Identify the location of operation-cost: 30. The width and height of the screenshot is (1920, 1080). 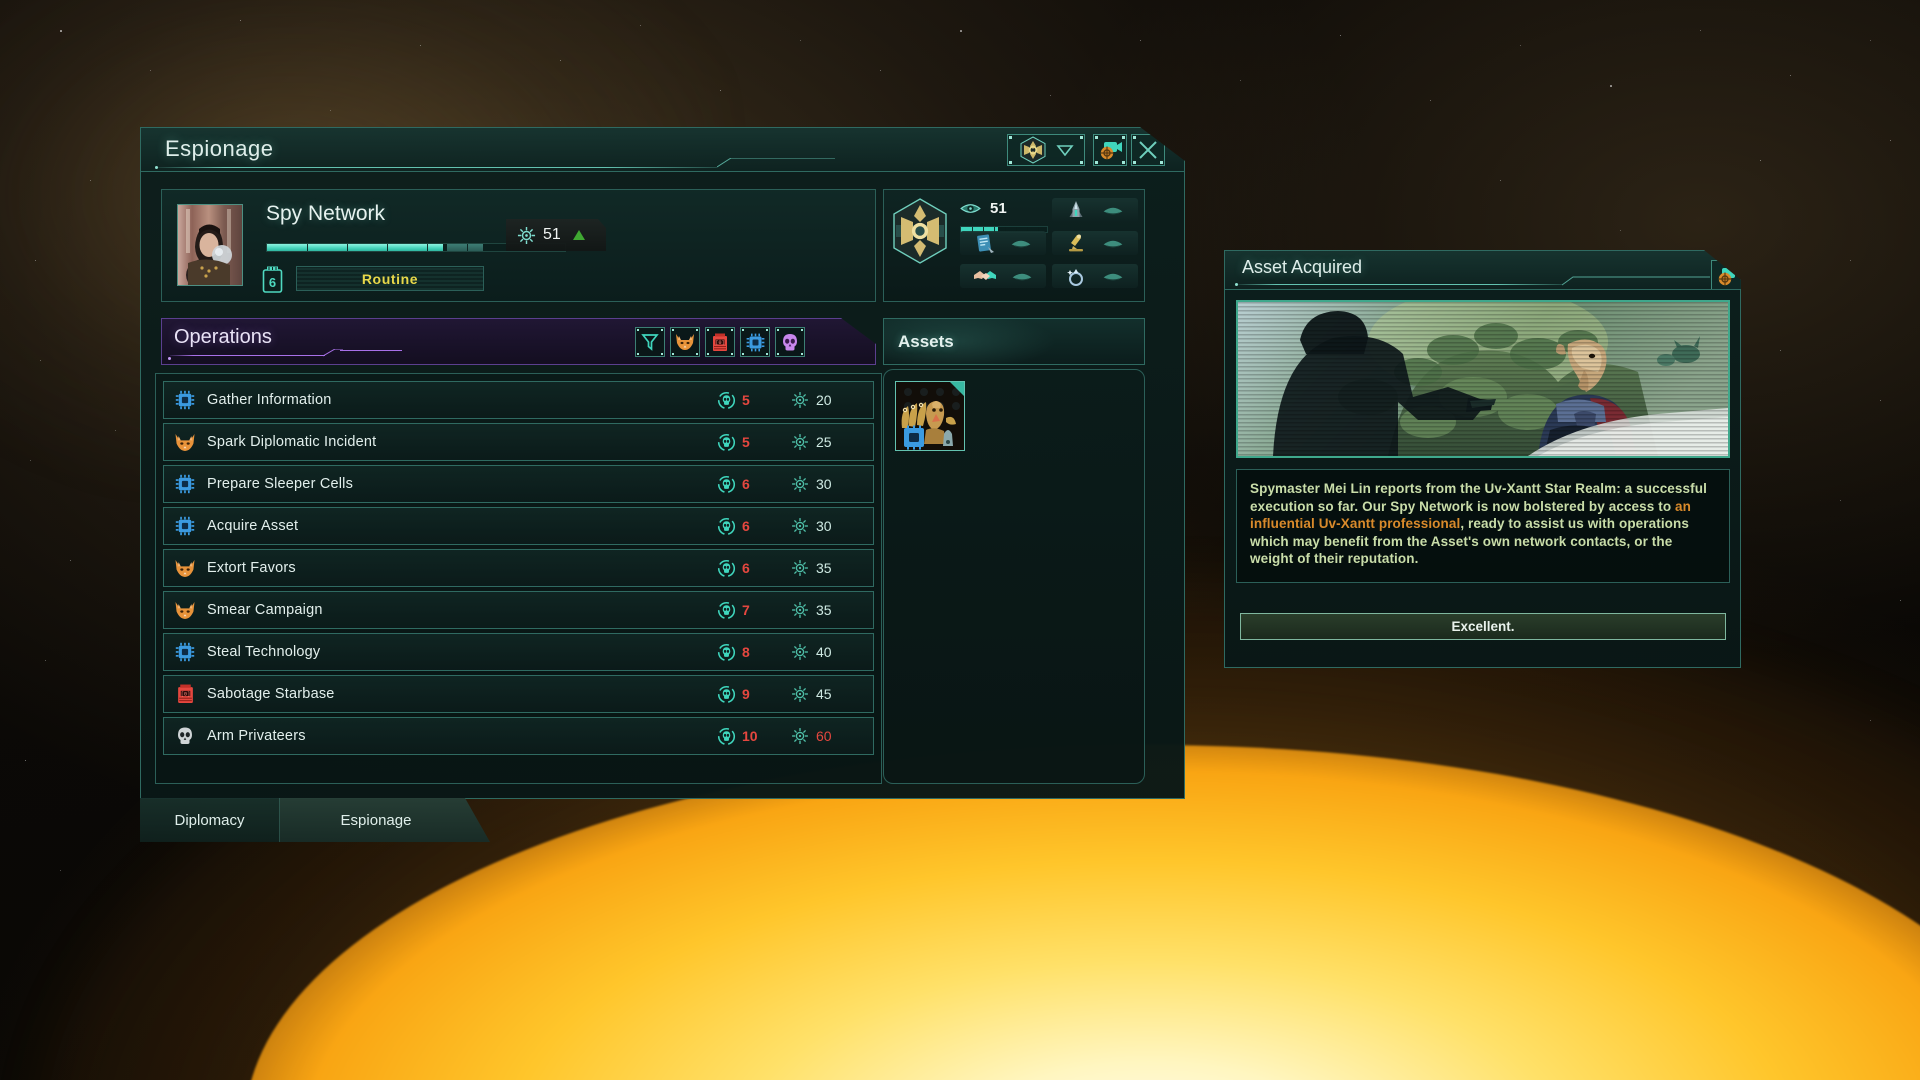
(832, 526).